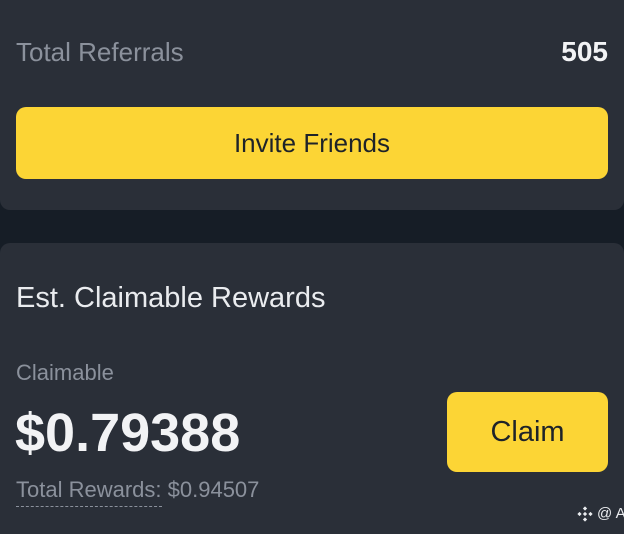 The height and width of the screenshot is (534, 624). Describe the element at coordinates (312, 143) in the screenshot. I see `invite-friends-button: Invite Friends` at that location.